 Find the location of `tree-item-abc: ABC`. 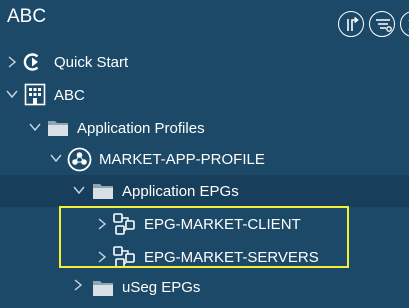

tree-item-abc: ABC is located at coordinates (204, 95).